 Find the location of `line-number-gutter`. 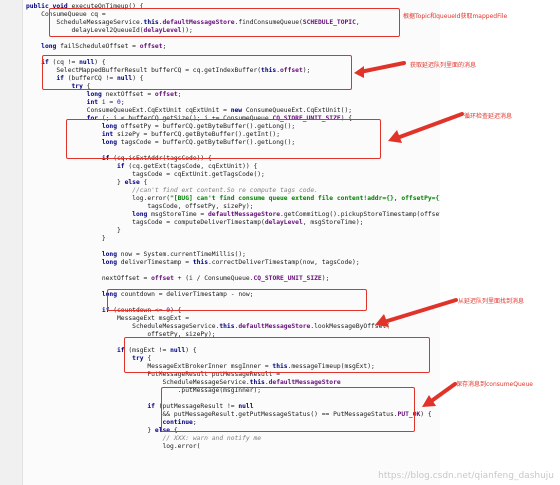

line-number-gutter is located at coordinates (11, 242).